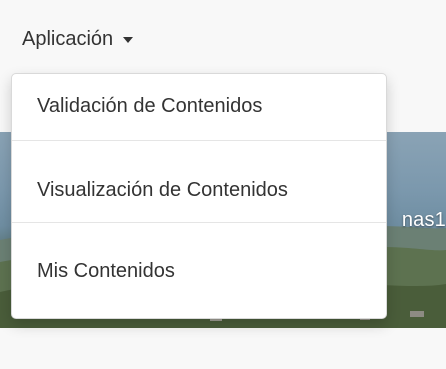 This screenshot has height=369, width=446. I want to click on menu-item-validacion-contenidos: Validación de Contenidos, so click(199, 106).